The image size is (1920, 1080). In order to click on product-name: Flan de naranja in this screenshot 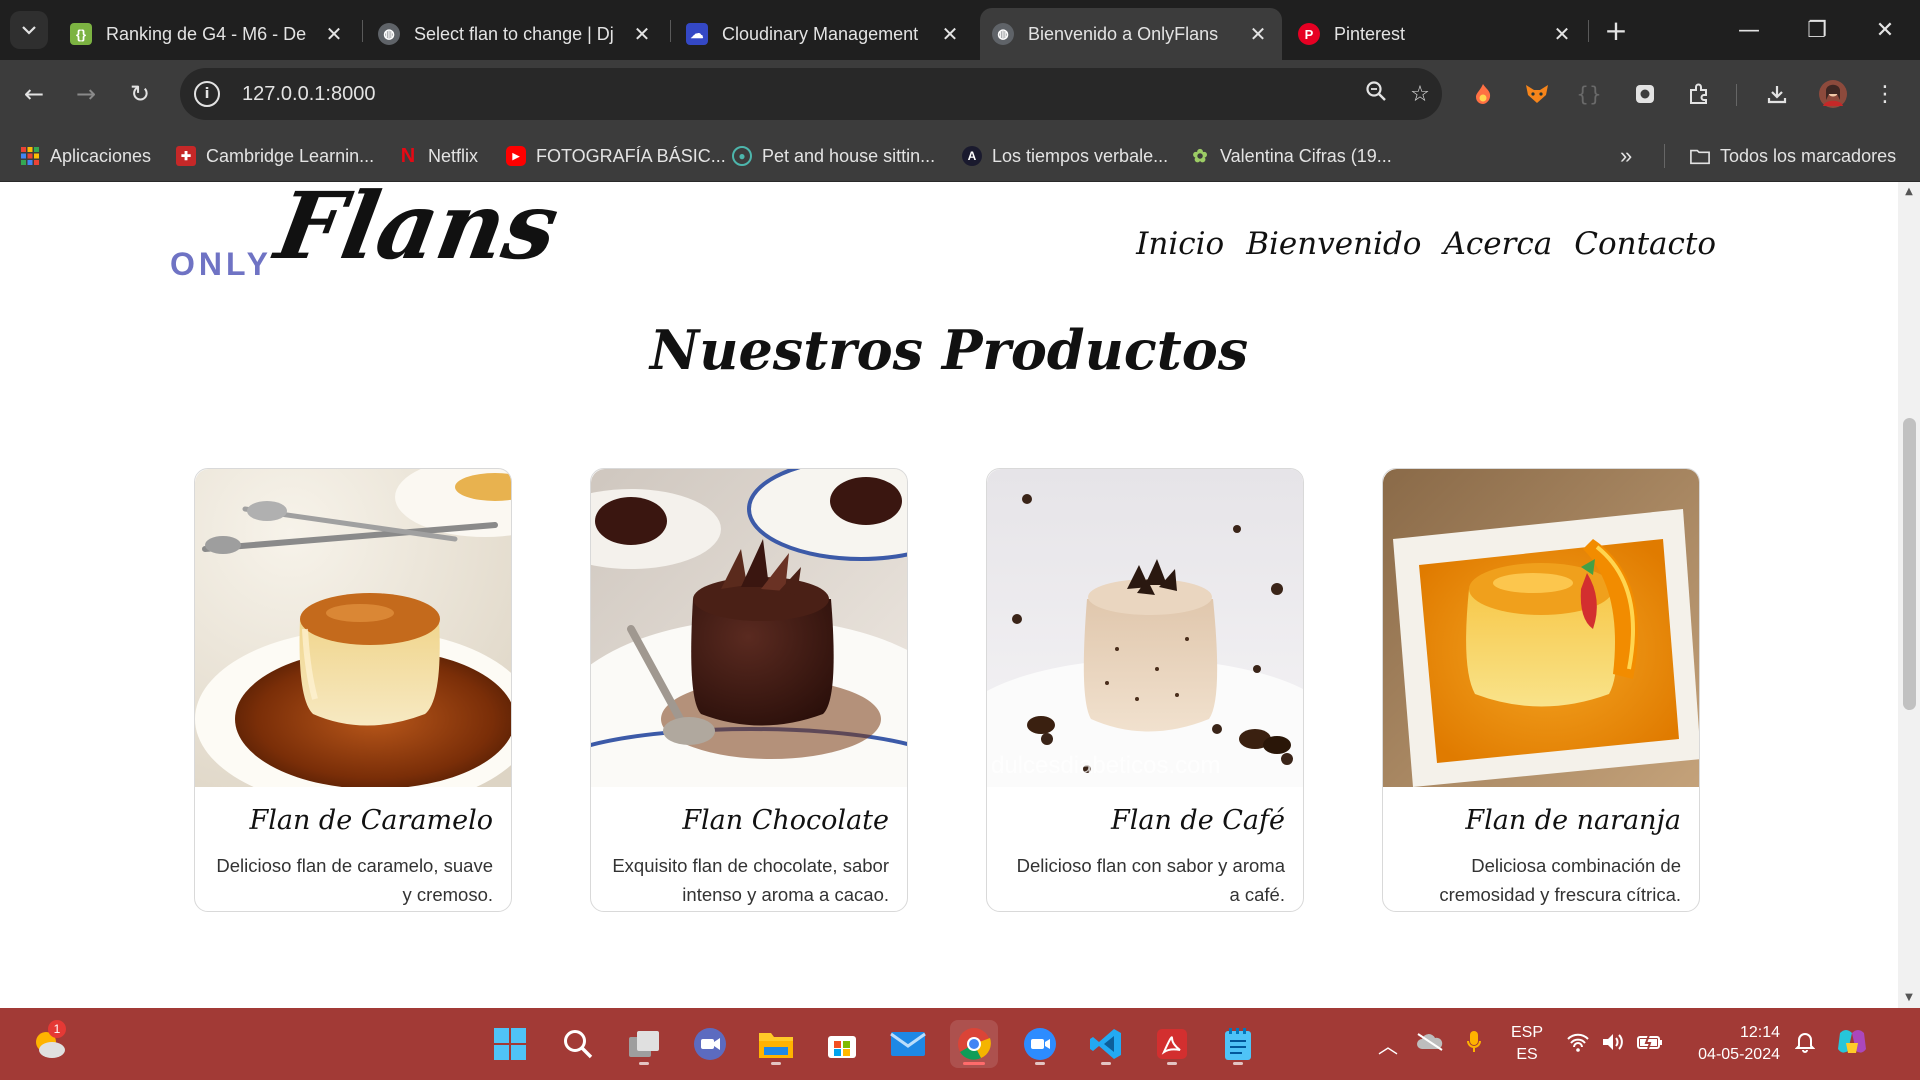, I will do `click(1573, 820)`.